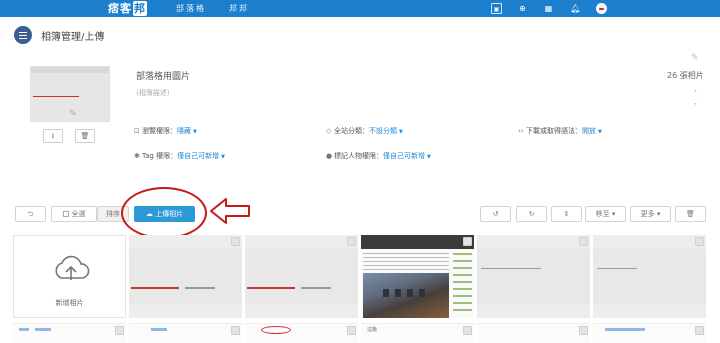  I want to click on edit-album-pencil-icon: ✎, so click(695, 58).